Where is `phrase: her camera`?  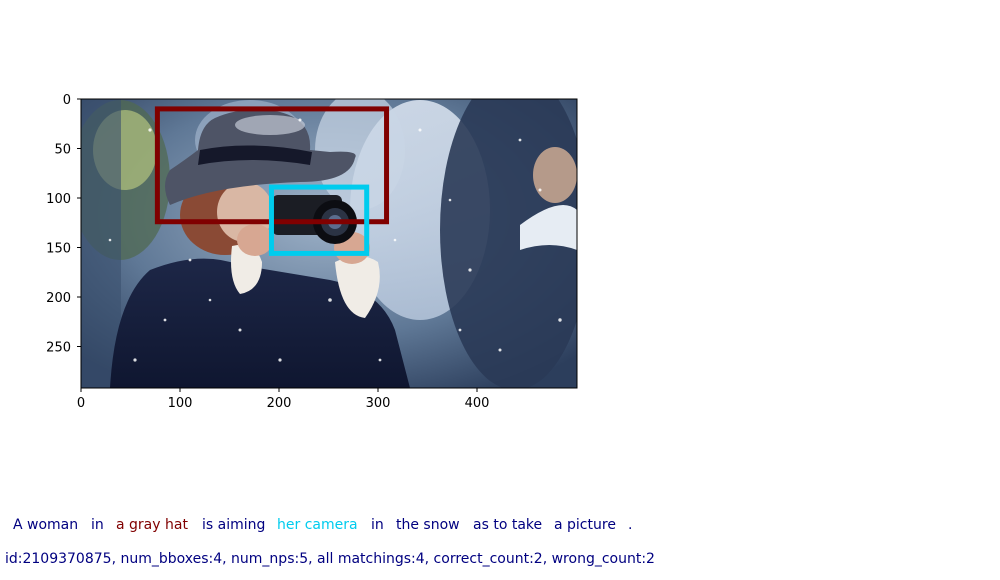
phrase: her camera is located at coordinates (317, 525).